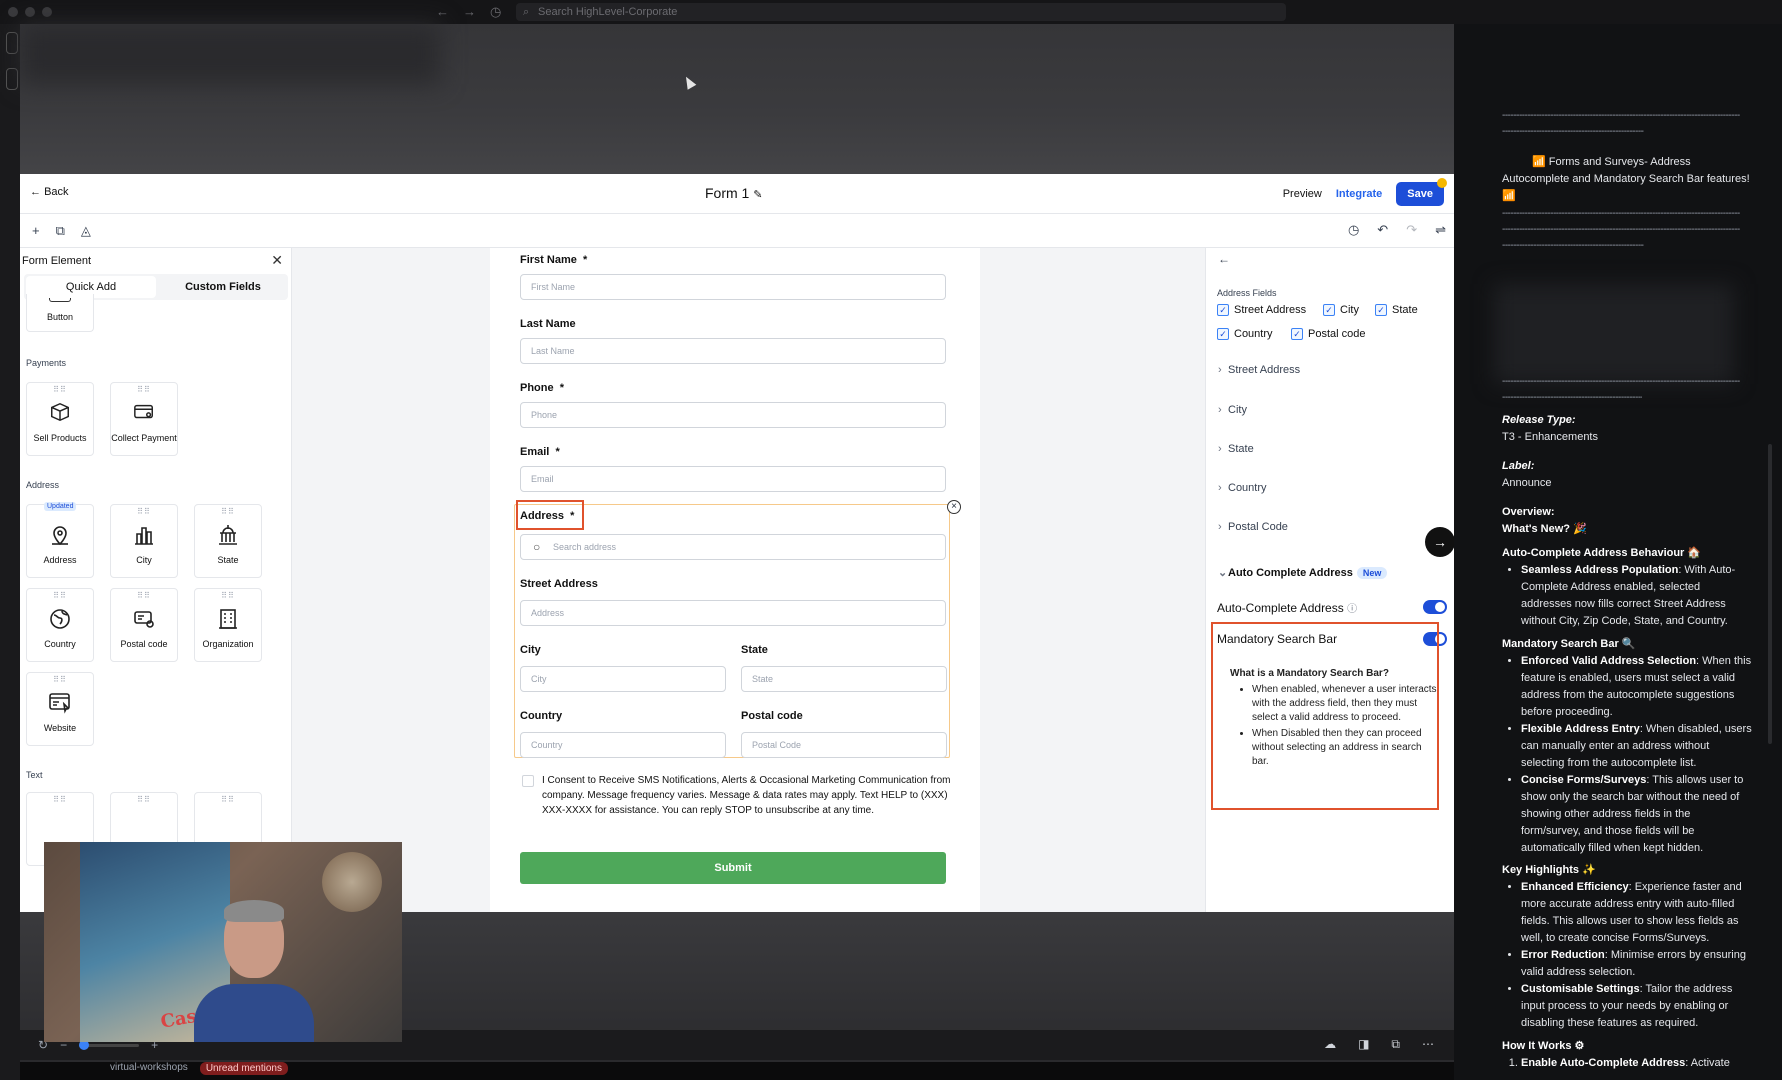  I want to click on postal-code-label: Postal code, so click(772, 716).